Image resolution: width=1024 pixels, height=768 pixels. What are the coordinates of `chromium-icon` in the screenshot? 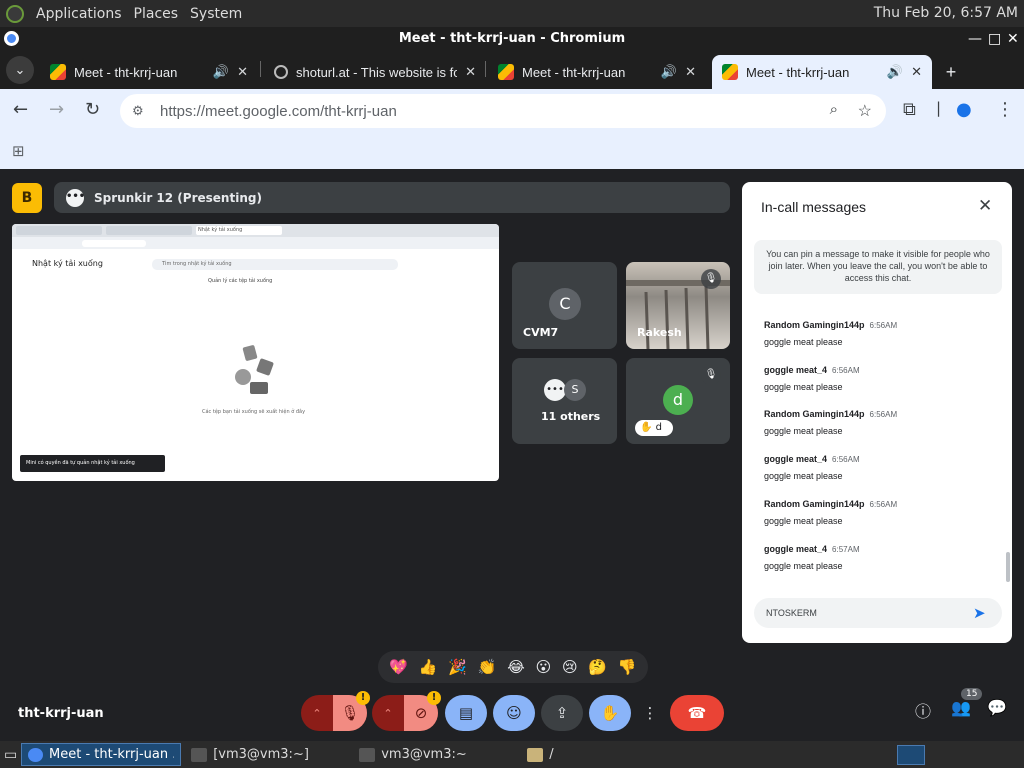 It's located at (35, 754).